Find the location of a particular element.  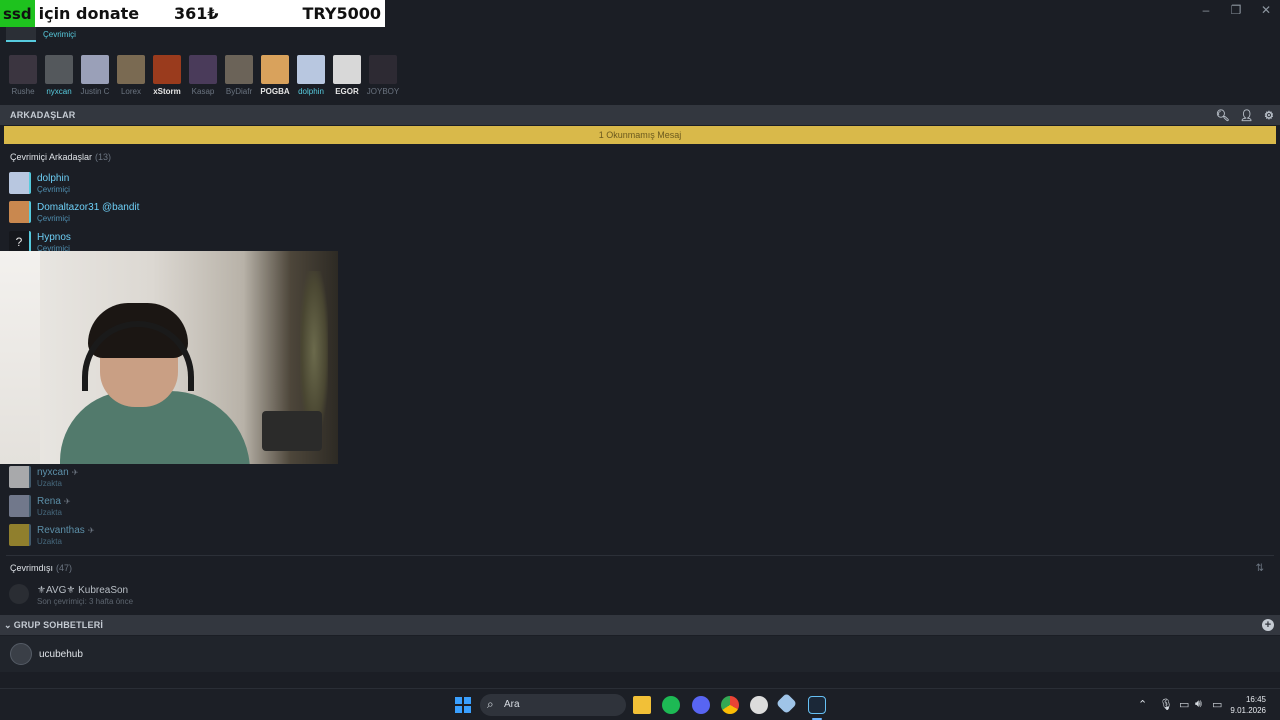

add-friend-icon: 👤︎ is located at coordinates (1247, 115).